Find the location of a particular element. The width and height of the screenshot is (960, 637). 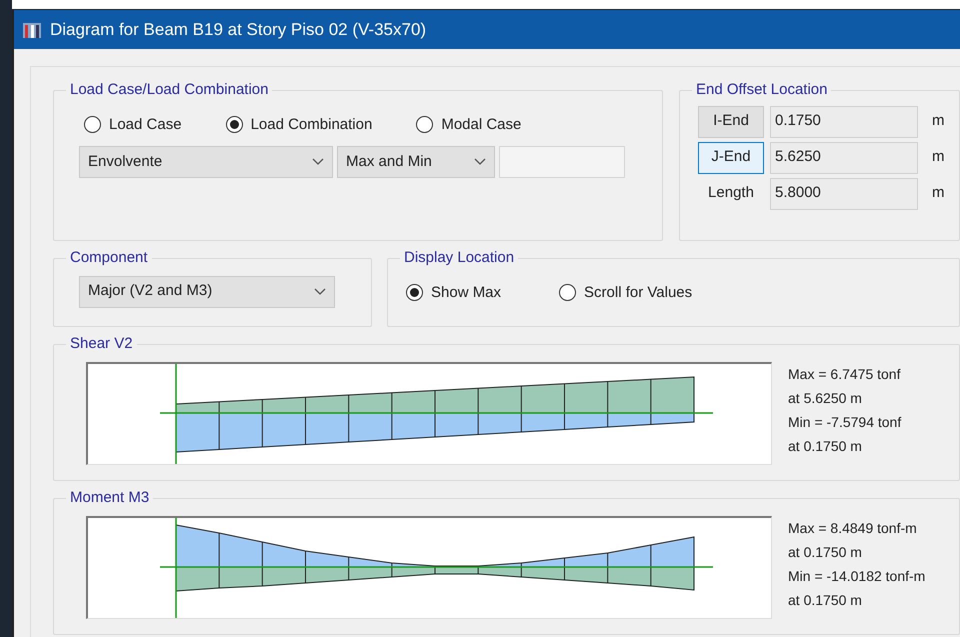

end-button: J-End is located at coordinates (731, 158).